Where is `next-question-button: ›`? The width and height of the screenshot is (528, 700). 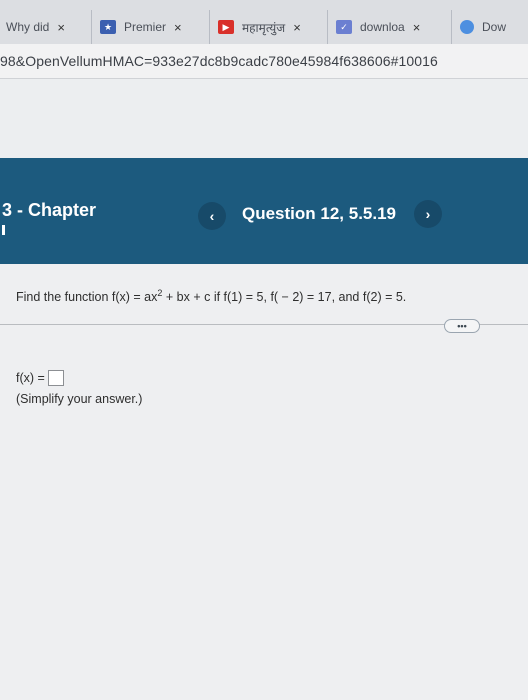 next-question-button: › is located at coordinates (428, 214).